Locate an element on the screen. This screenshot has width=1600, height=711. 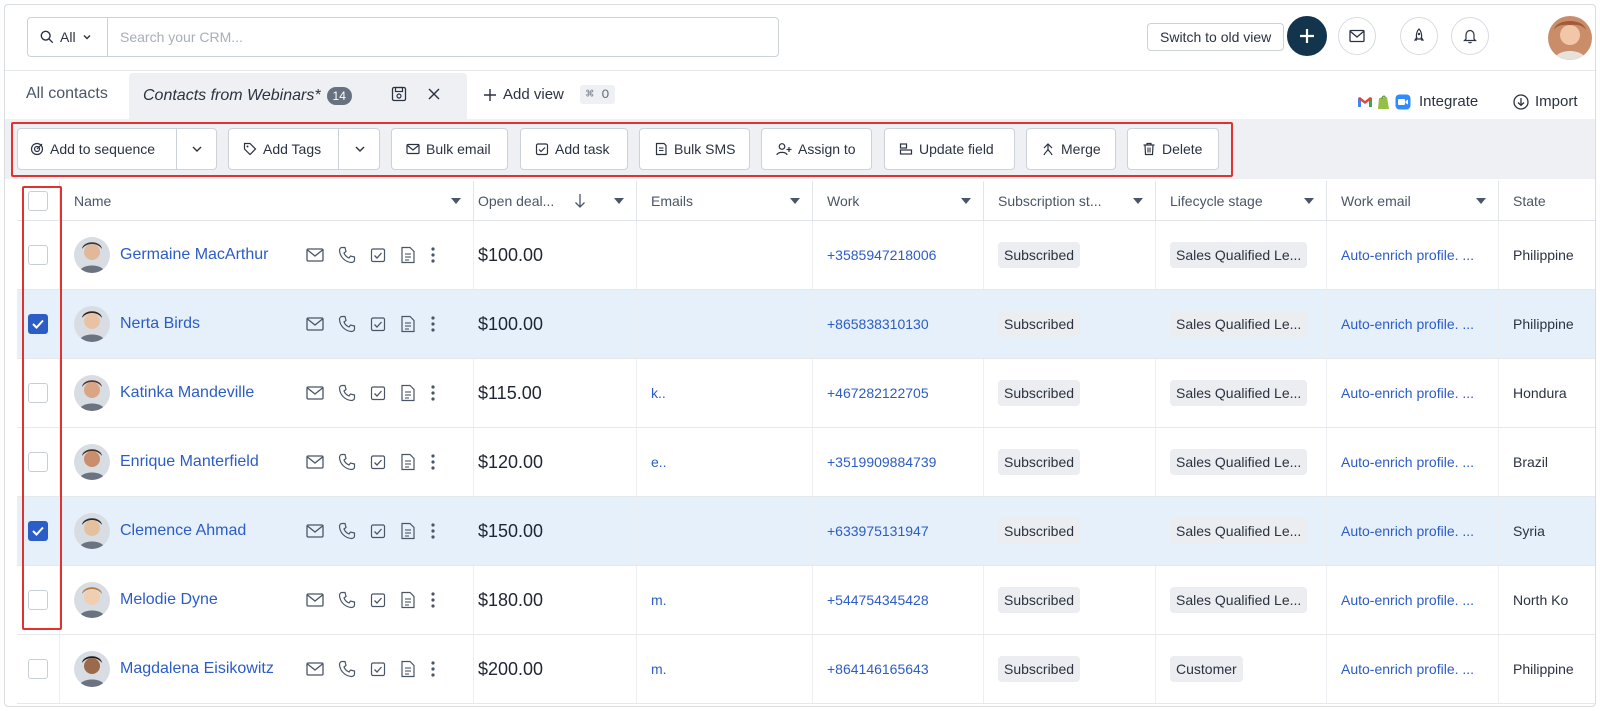
email-link: e.. is located at coordinates (659, 462).